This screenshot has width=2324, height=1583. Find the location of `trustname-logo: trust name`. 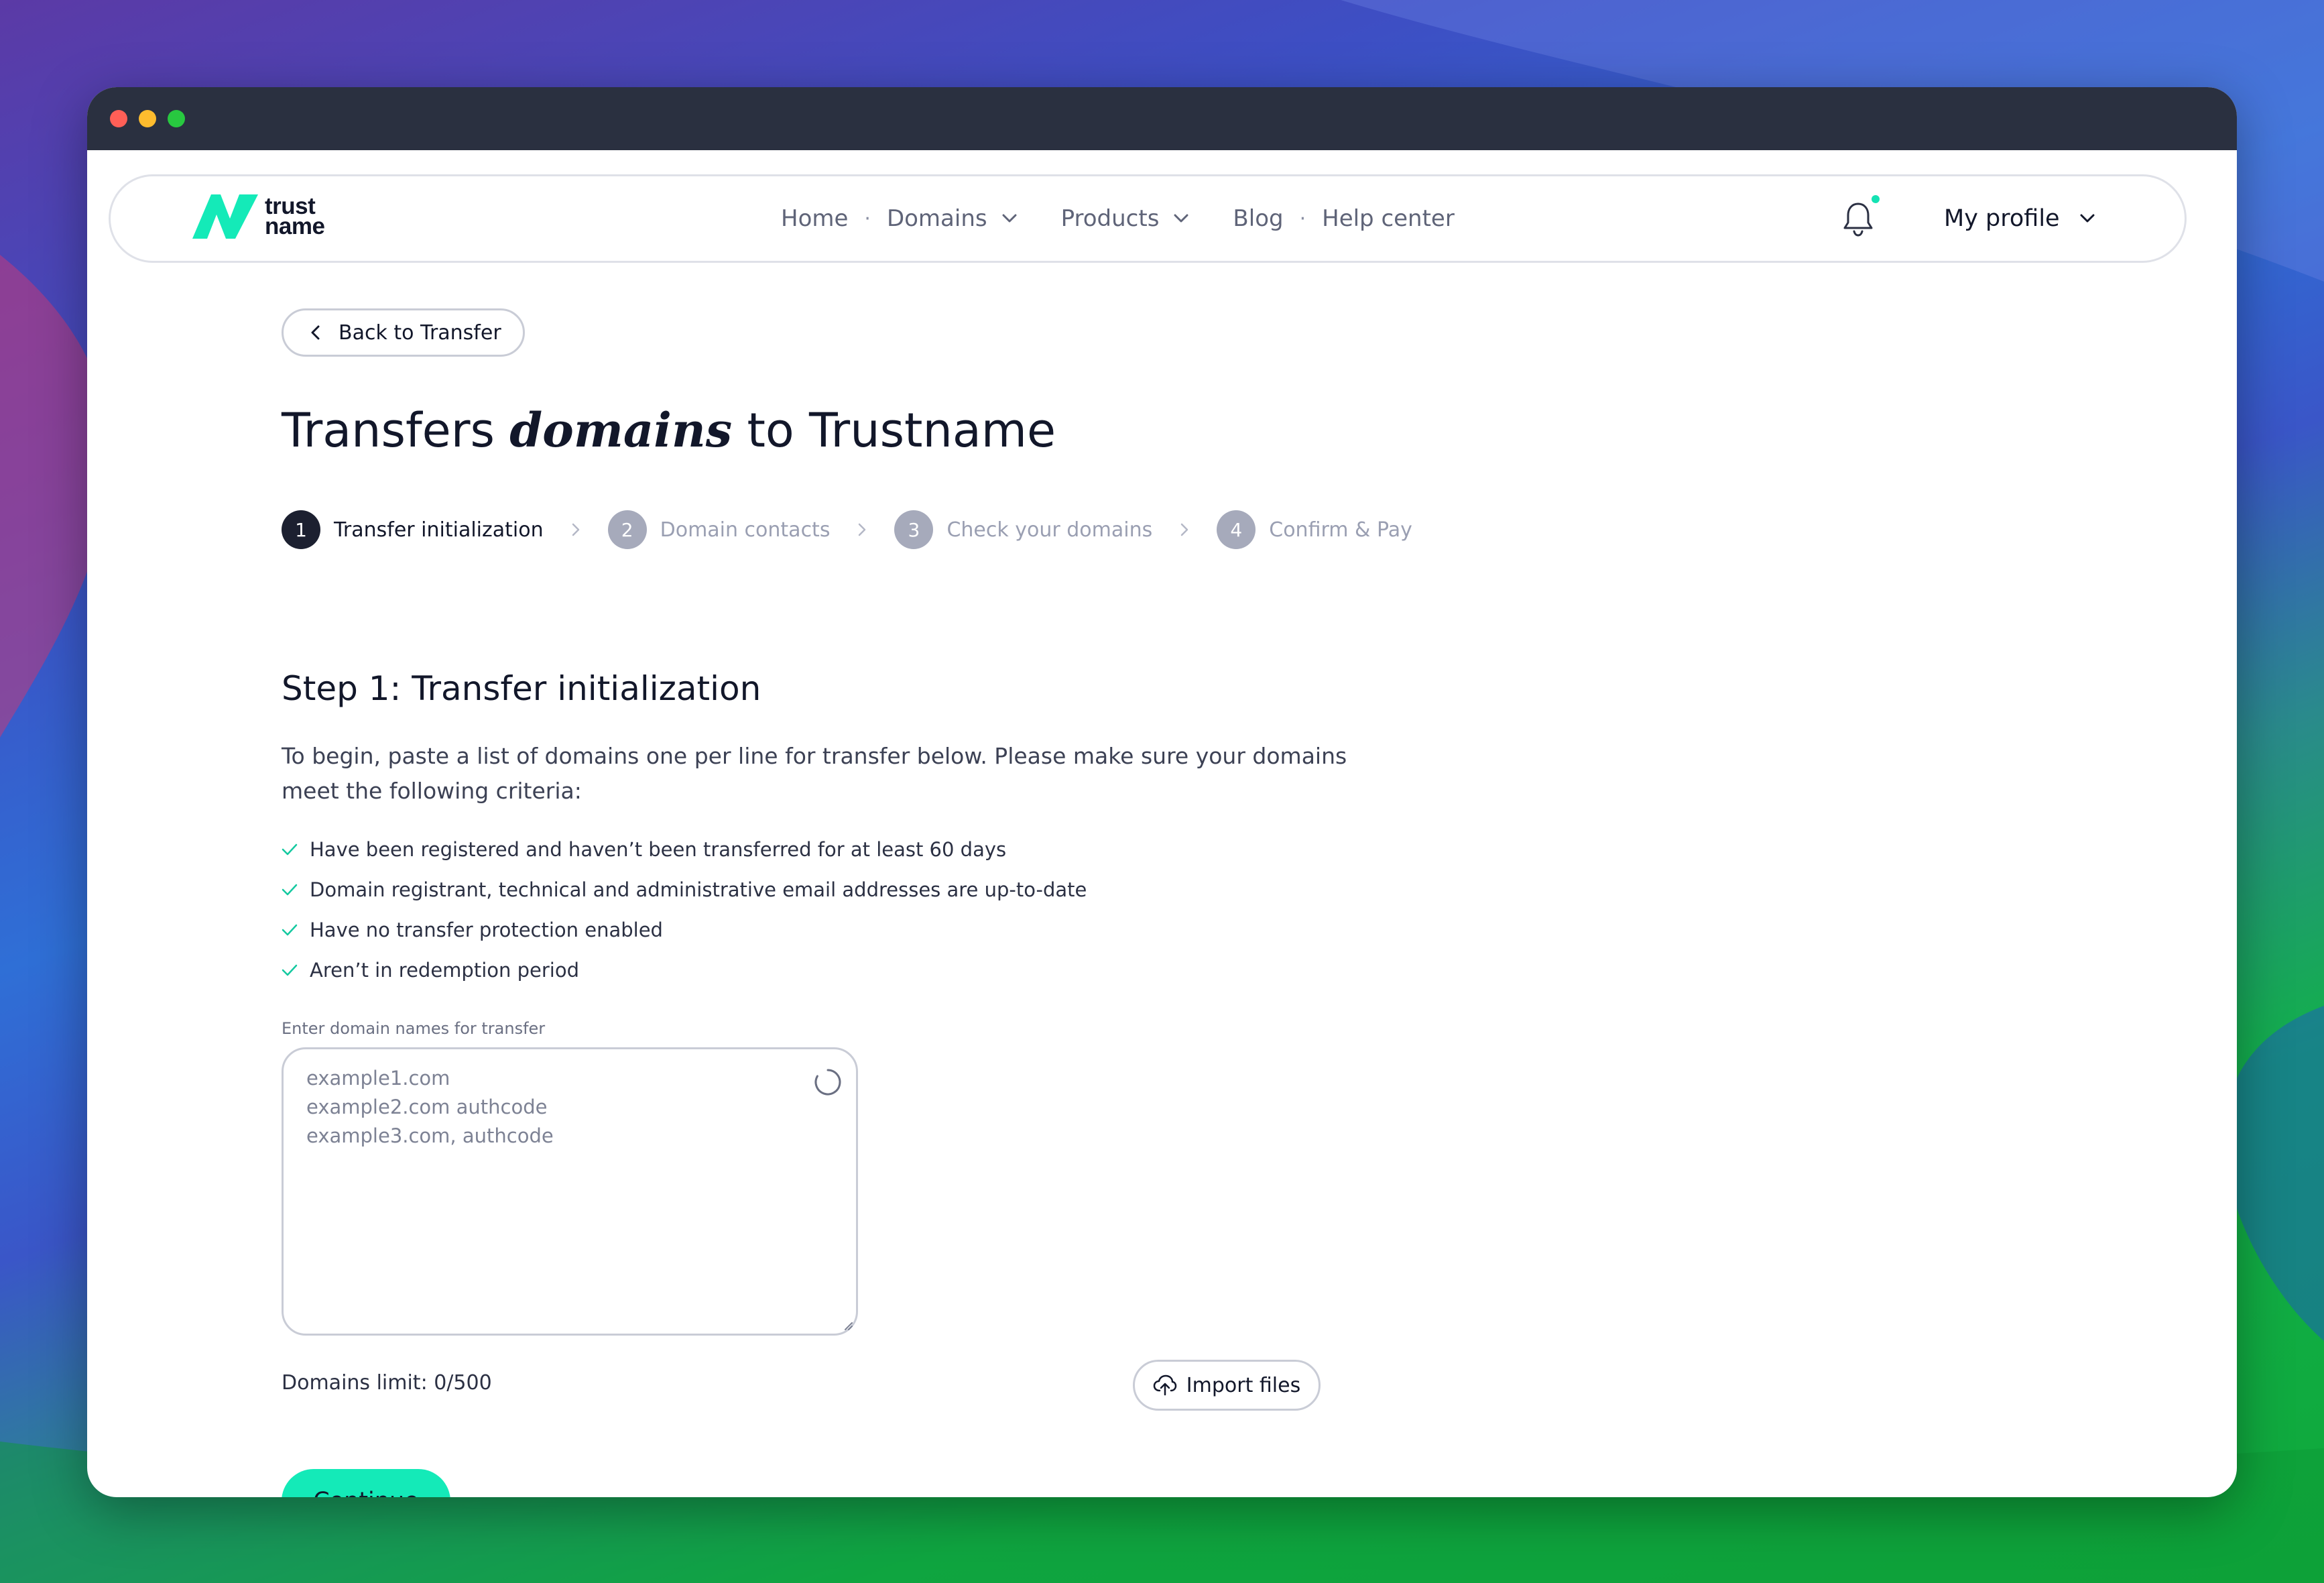

trustname-logo: trust name is located at coordinates (258, 216).